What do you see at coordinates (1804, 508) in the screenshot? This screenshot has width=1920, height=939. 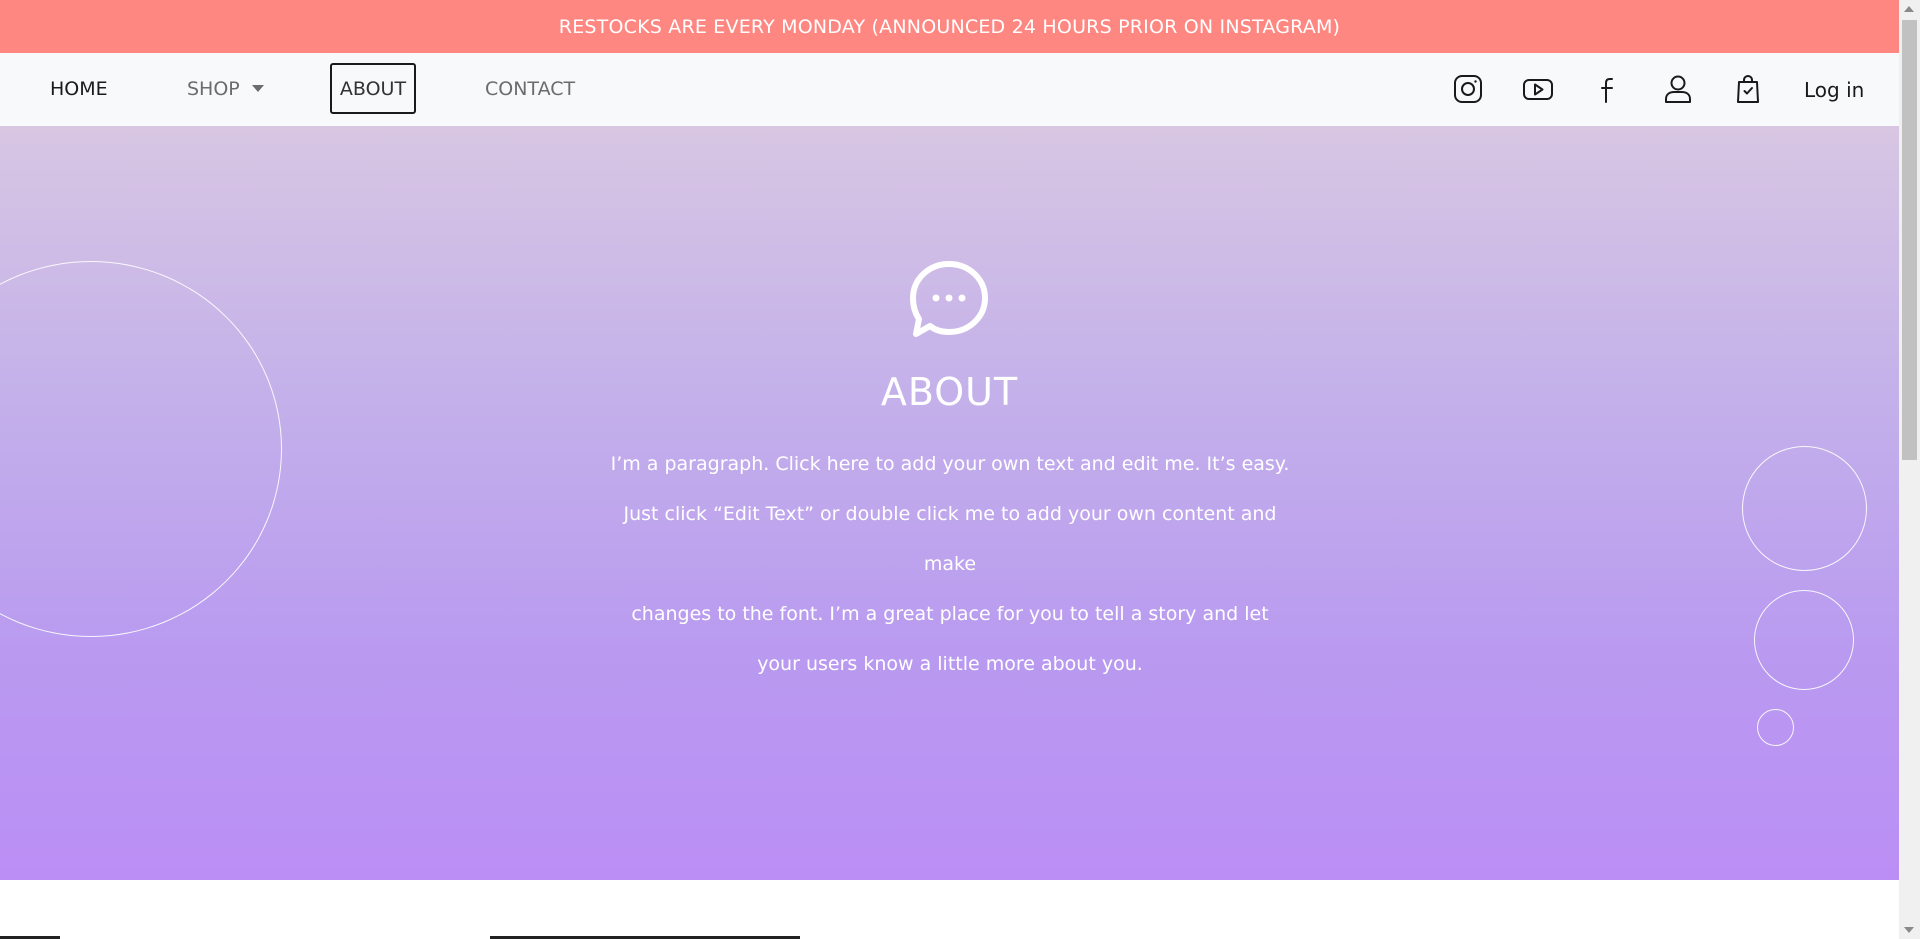 I see `decorative-circle-medium` at bounding box center [1804, 508].